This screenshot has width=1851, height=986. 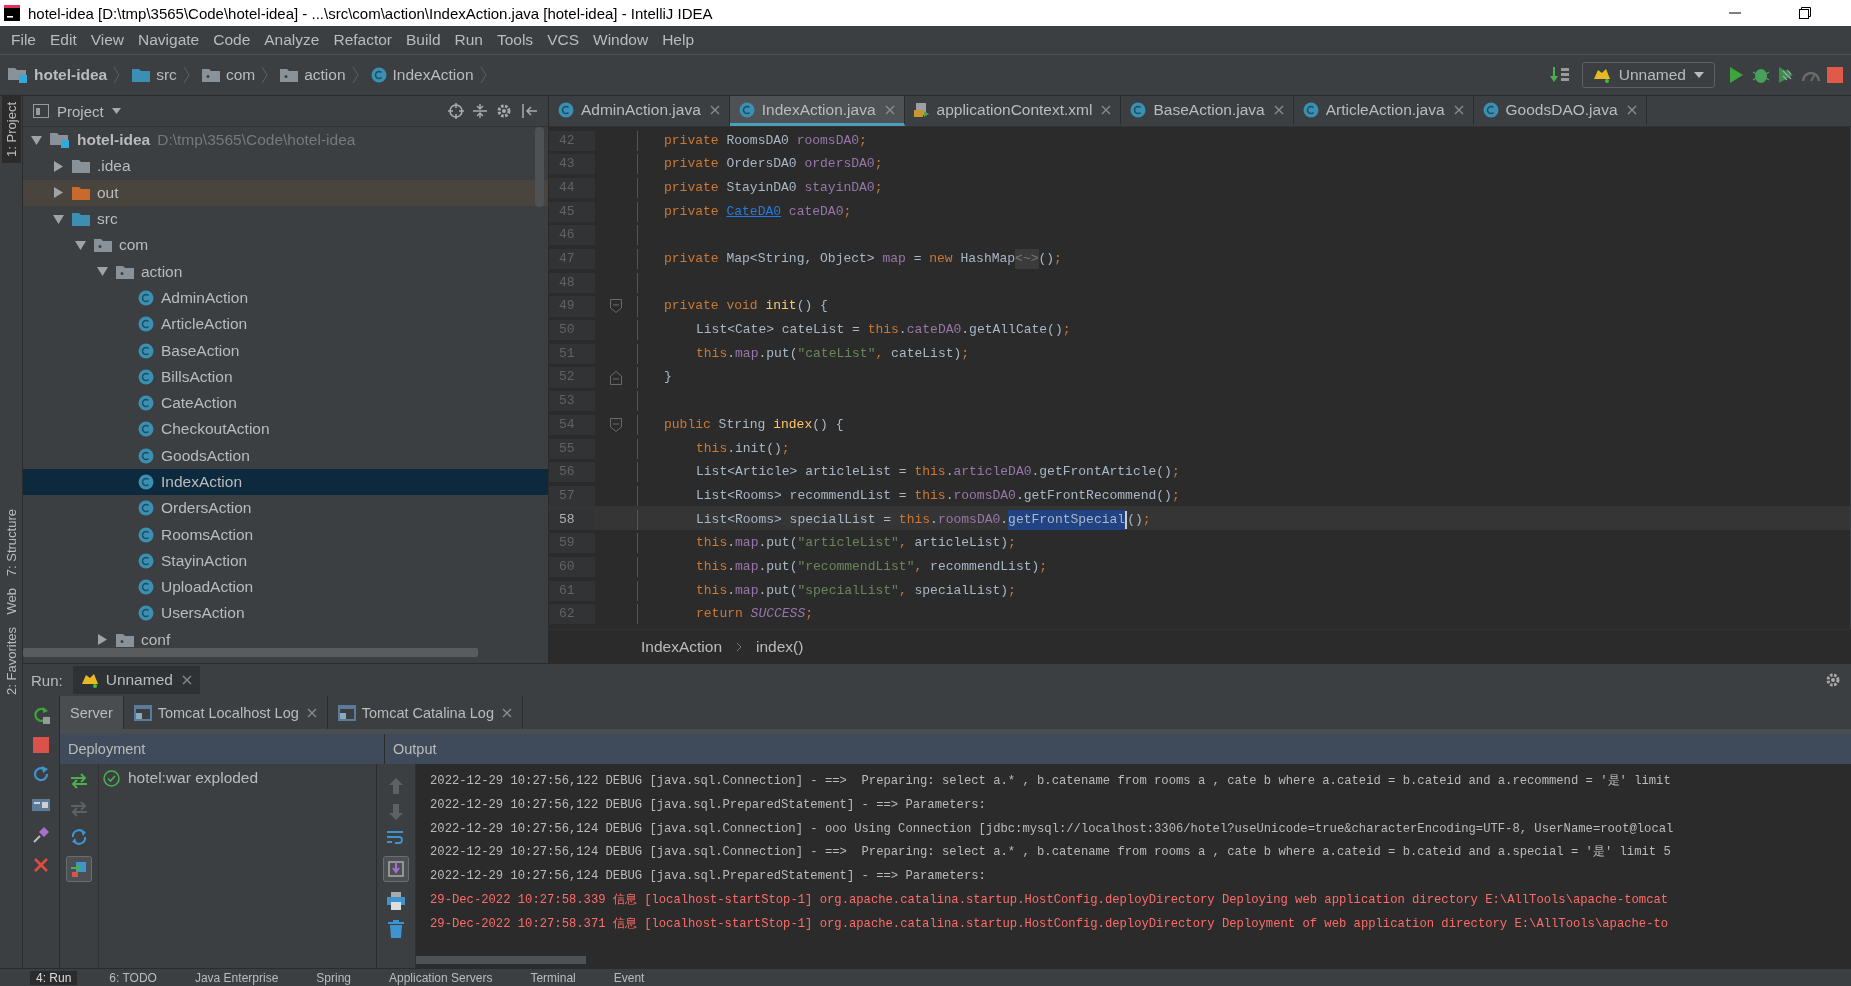 I want to click on menu-item: Tools, so click(x=515, y=40).